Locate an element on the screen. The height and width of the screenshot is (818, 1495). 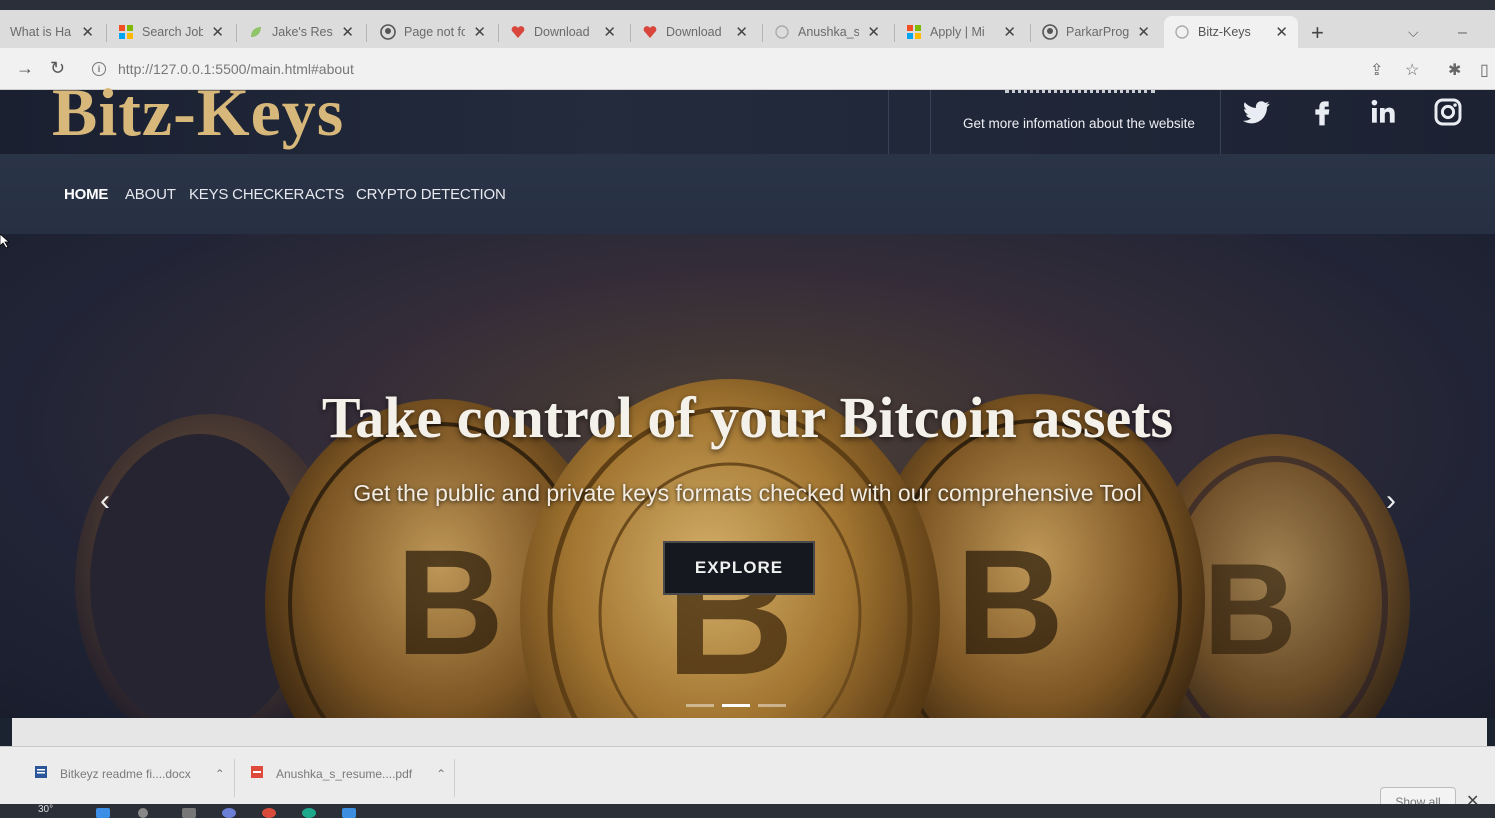
windows-start-icon is located at coordinates (103, 813).